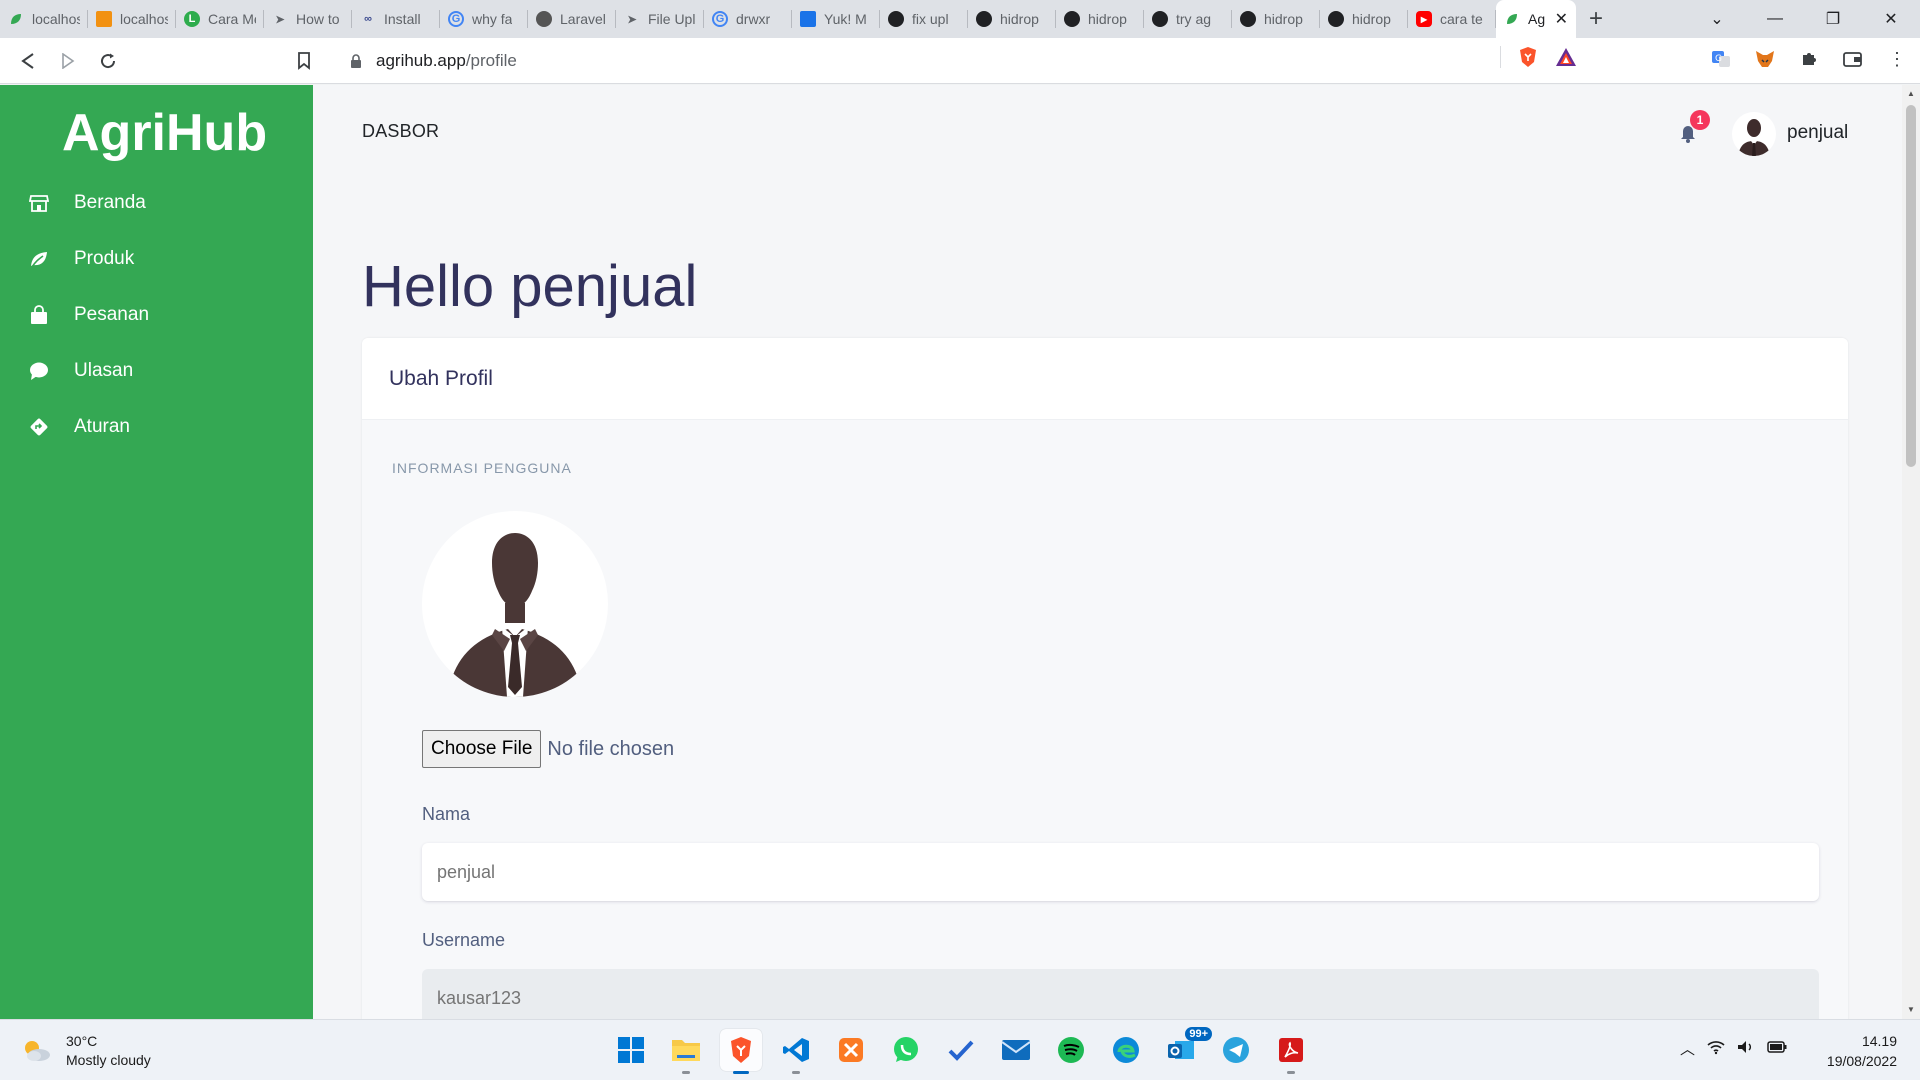 This screenshot has width=1920, height=1080. I want to click on browser-tab: Yuk! M, so click(836, 19).